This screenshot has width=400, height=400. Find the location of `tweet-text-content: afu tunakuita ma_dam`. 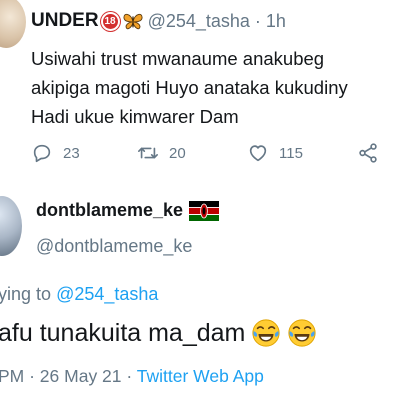

tweet-text-content: afu tunakuita ma_dam is located at coordinates (123, 332).